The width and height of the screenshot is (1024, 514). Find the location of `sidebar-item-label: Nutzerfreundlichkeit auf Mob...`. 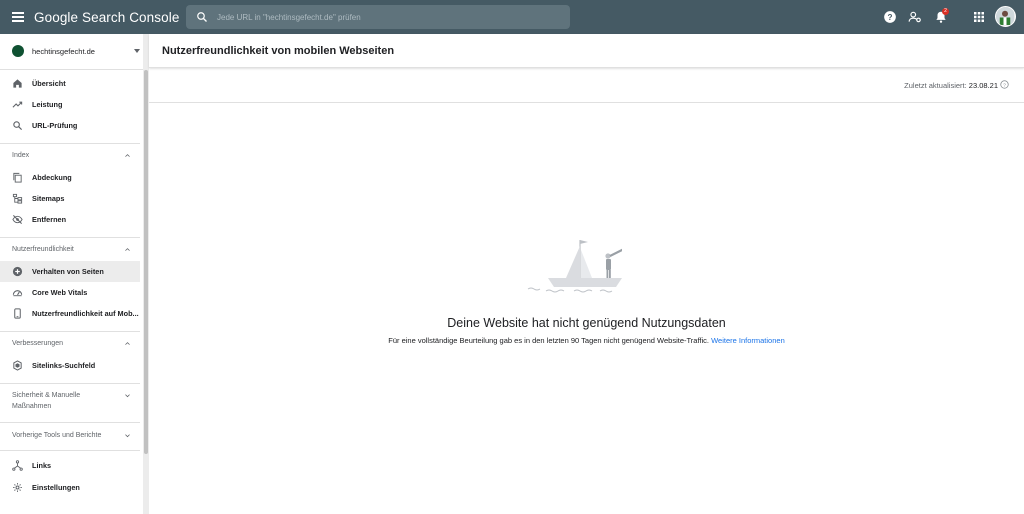

sidebar-item-label: Nutzerfreundlichkeit auf Mob... is located at coordinates (85, 313).